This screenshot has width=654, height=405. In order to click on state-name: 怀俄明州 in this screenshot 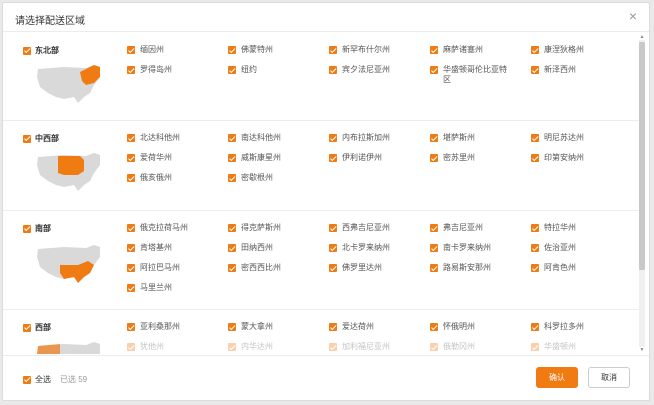, I will do `click(459, 326)`.